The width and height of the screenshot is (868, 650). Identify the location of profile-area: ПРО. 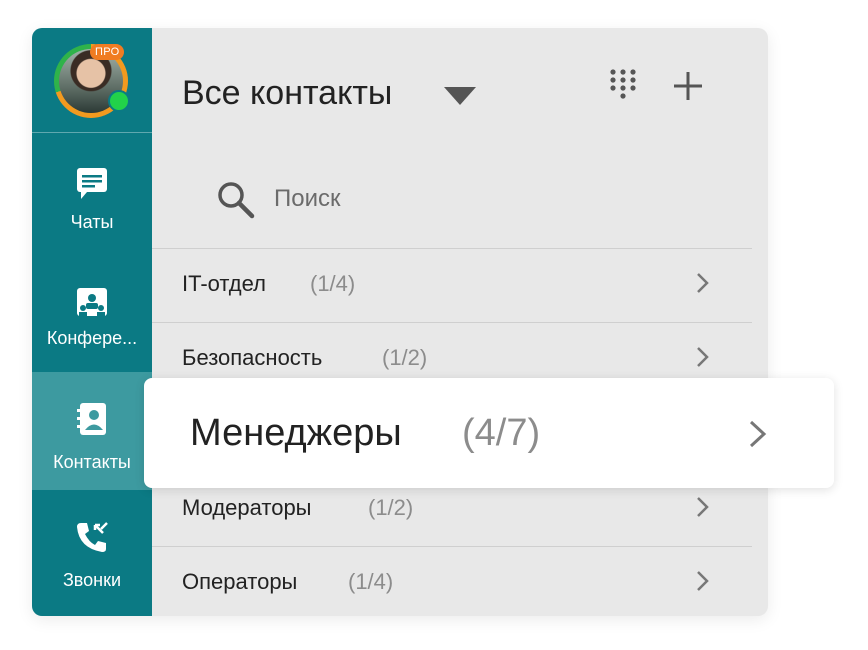
(92, 80).